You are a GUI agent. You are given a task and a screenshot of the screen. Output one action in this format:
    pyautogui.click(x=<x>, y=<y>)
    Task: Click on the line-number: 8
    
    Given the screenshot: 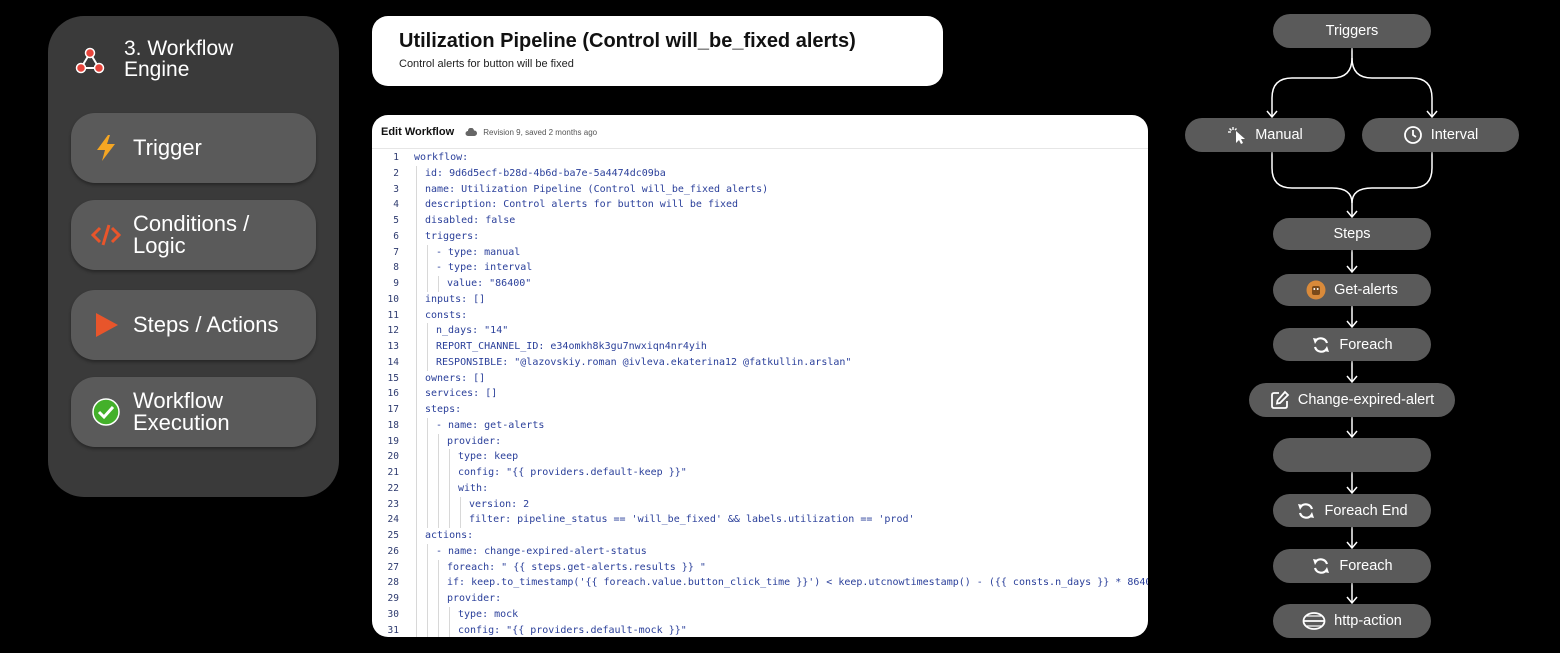 What is the action you would take?
    pyautogui.click(x=396, y=268)
    